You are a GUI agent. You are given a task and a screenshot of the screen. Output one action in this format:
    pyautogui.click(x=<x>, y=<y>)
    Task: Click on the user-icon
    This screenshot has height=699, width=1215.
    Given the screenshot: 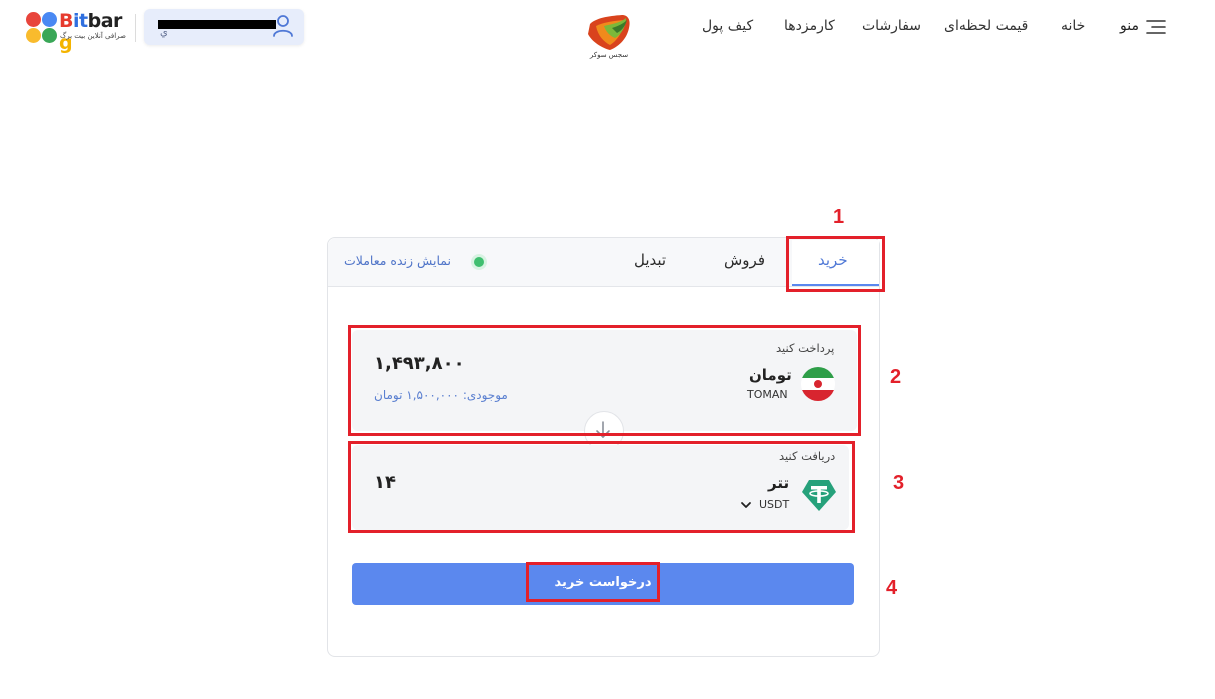 What is the action you would take?
    pyautogui.click(x=283, y=26)
    